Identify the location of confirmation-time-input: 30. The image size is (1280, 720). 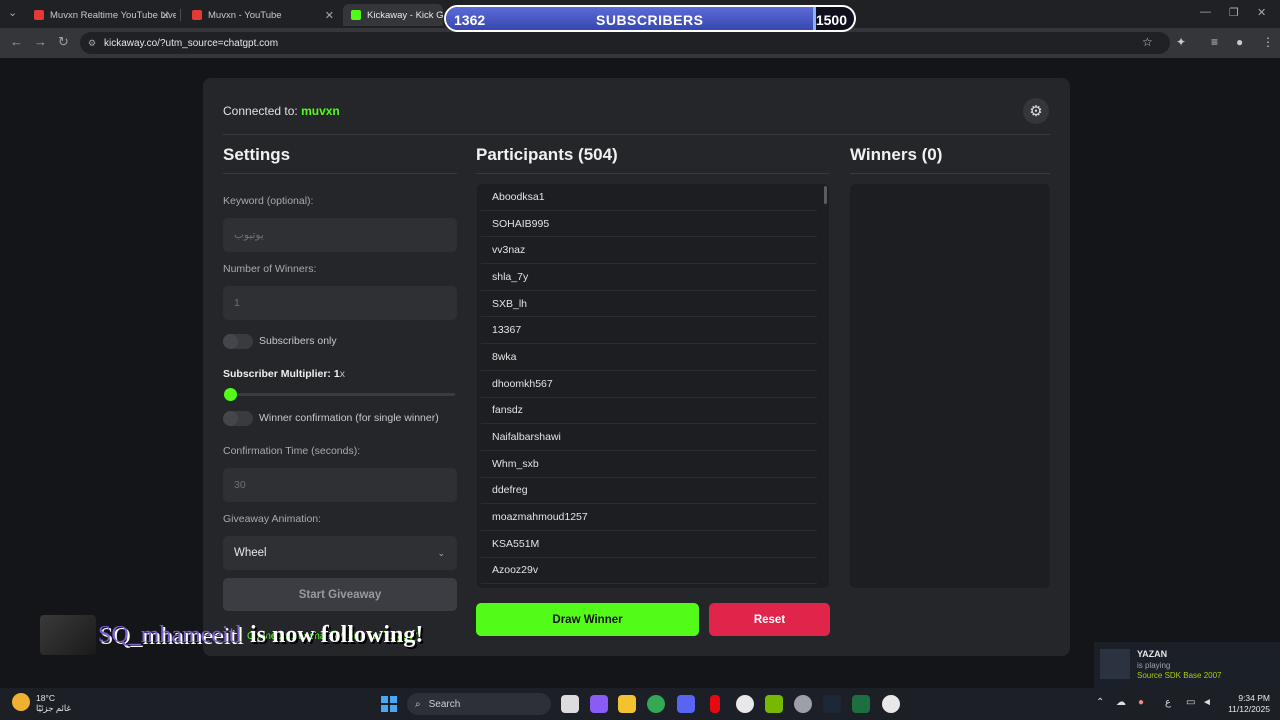
(340, 485).